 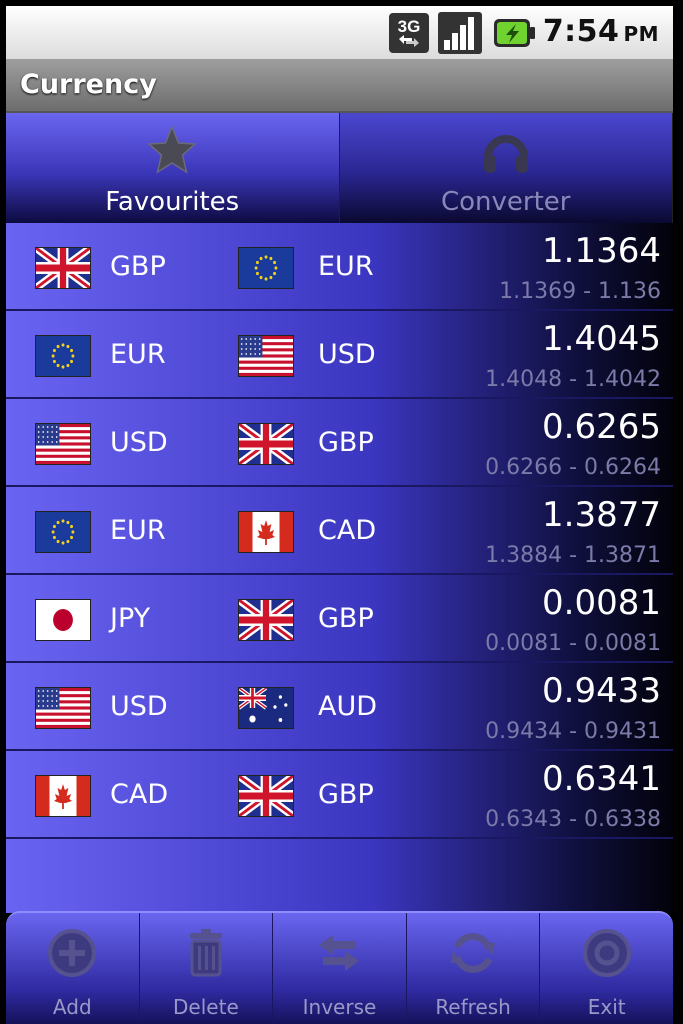 What do you see at coordinates (206, 953) in the screenshot?
I see `trash-icon` at bounding box center [206, 953].